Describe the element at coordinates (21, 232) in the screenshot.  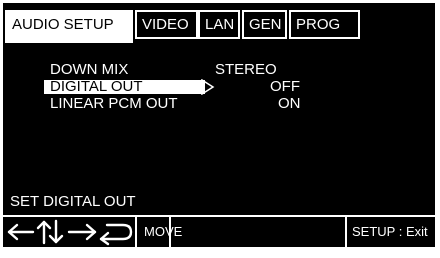
I see `arrow-left-icon` at that location.